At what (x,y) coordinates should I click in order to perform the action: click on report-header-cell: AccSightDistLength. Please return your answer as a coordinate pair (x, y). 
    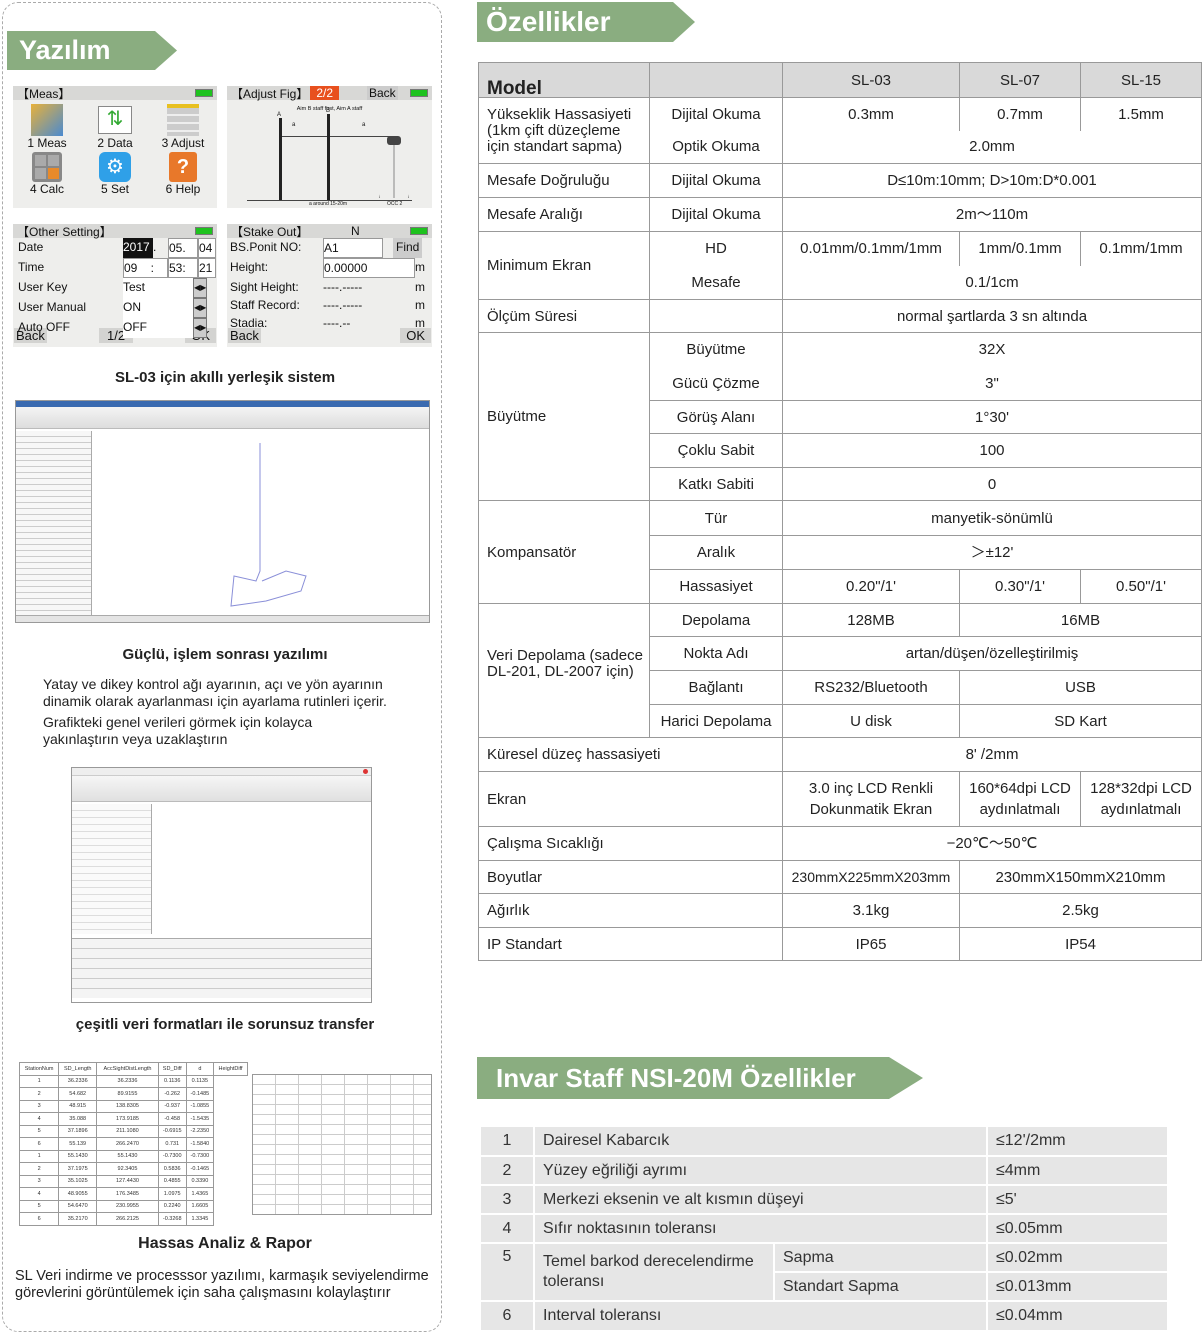
    Looking at the image, I should click on (127, 1069).